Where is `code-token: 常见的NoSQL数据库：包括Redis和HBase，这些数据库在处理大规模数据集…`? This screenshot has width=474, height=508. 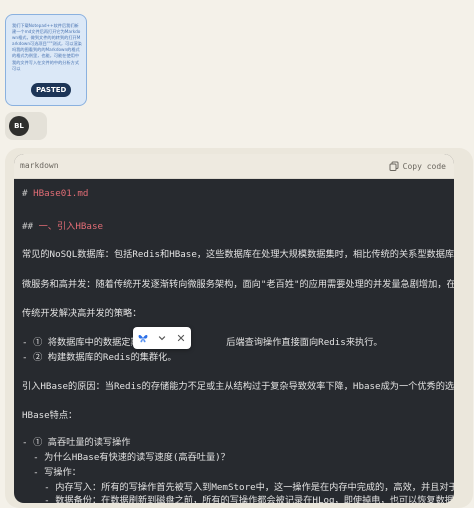
code-token: 常见的NoSQL数据库：包括Redis和HBase，这些数据库在处理大规模数据集… is located at coordinates (238, 254).